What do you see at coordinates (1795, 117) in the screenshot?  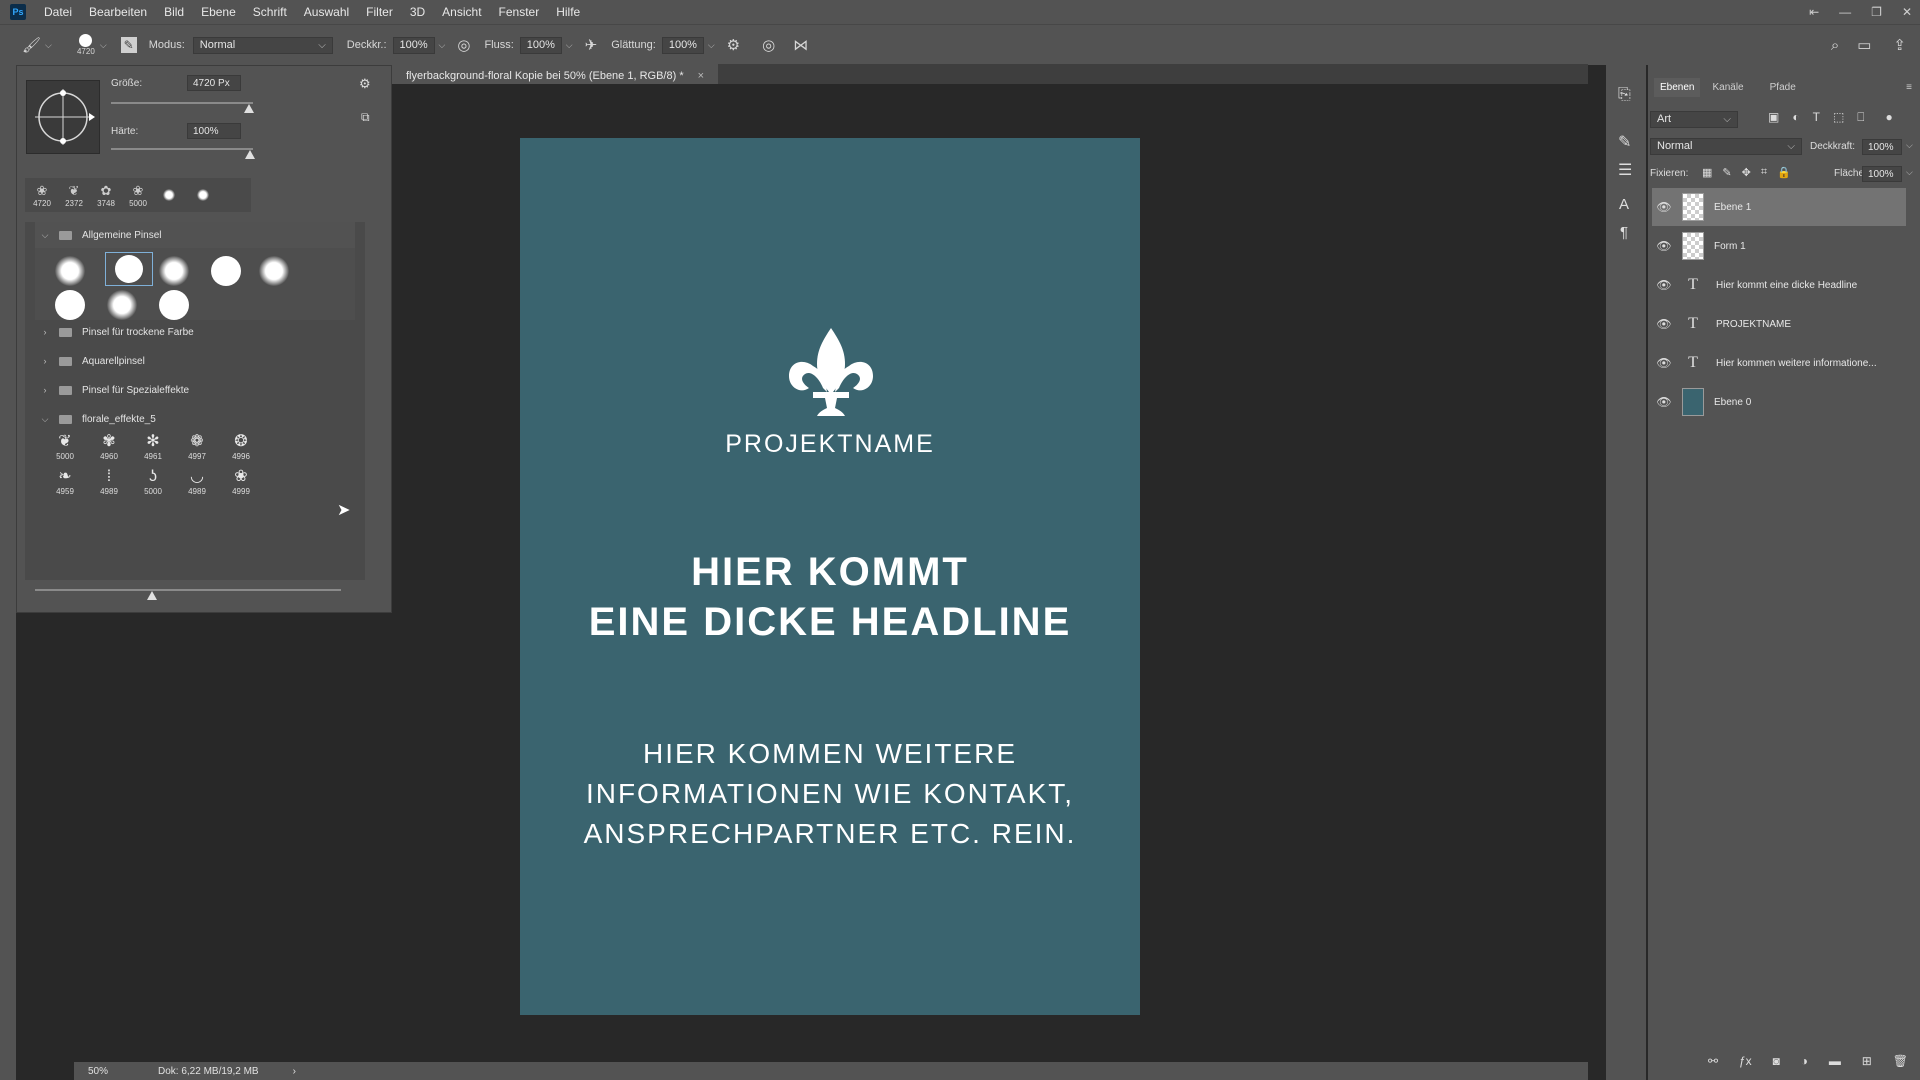 I see `filter-adjustment-icon: ◐` at bounding box center [1795, 117].